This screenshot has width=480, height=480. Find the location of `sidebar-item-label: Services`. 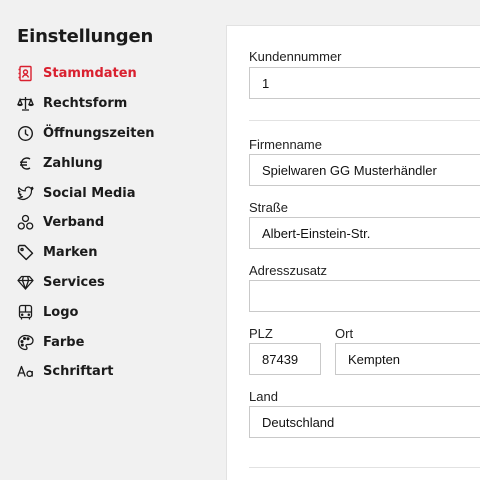

sidebar-item-label: Services is located at coordinates (74, 282).